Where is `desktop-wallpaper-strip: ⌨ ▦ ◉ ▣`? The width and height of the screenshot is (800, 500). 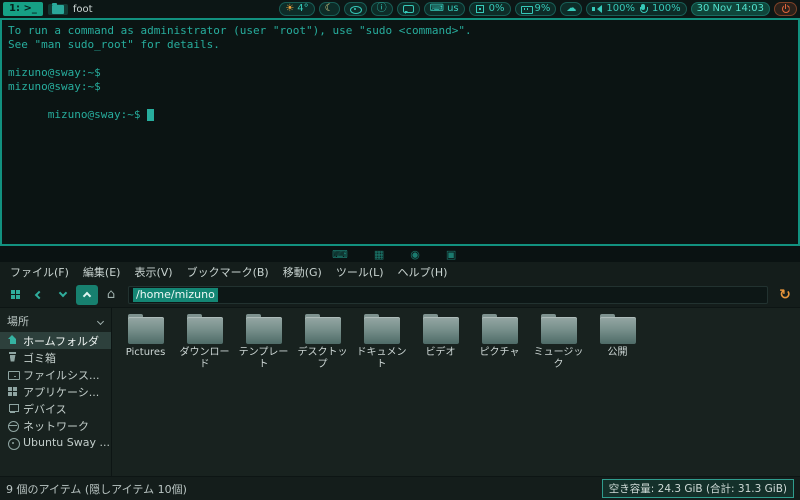 desktop-wallpaper-strip: ⌨ ▦ ◉ ▣ is located at coordinates (400, 254).